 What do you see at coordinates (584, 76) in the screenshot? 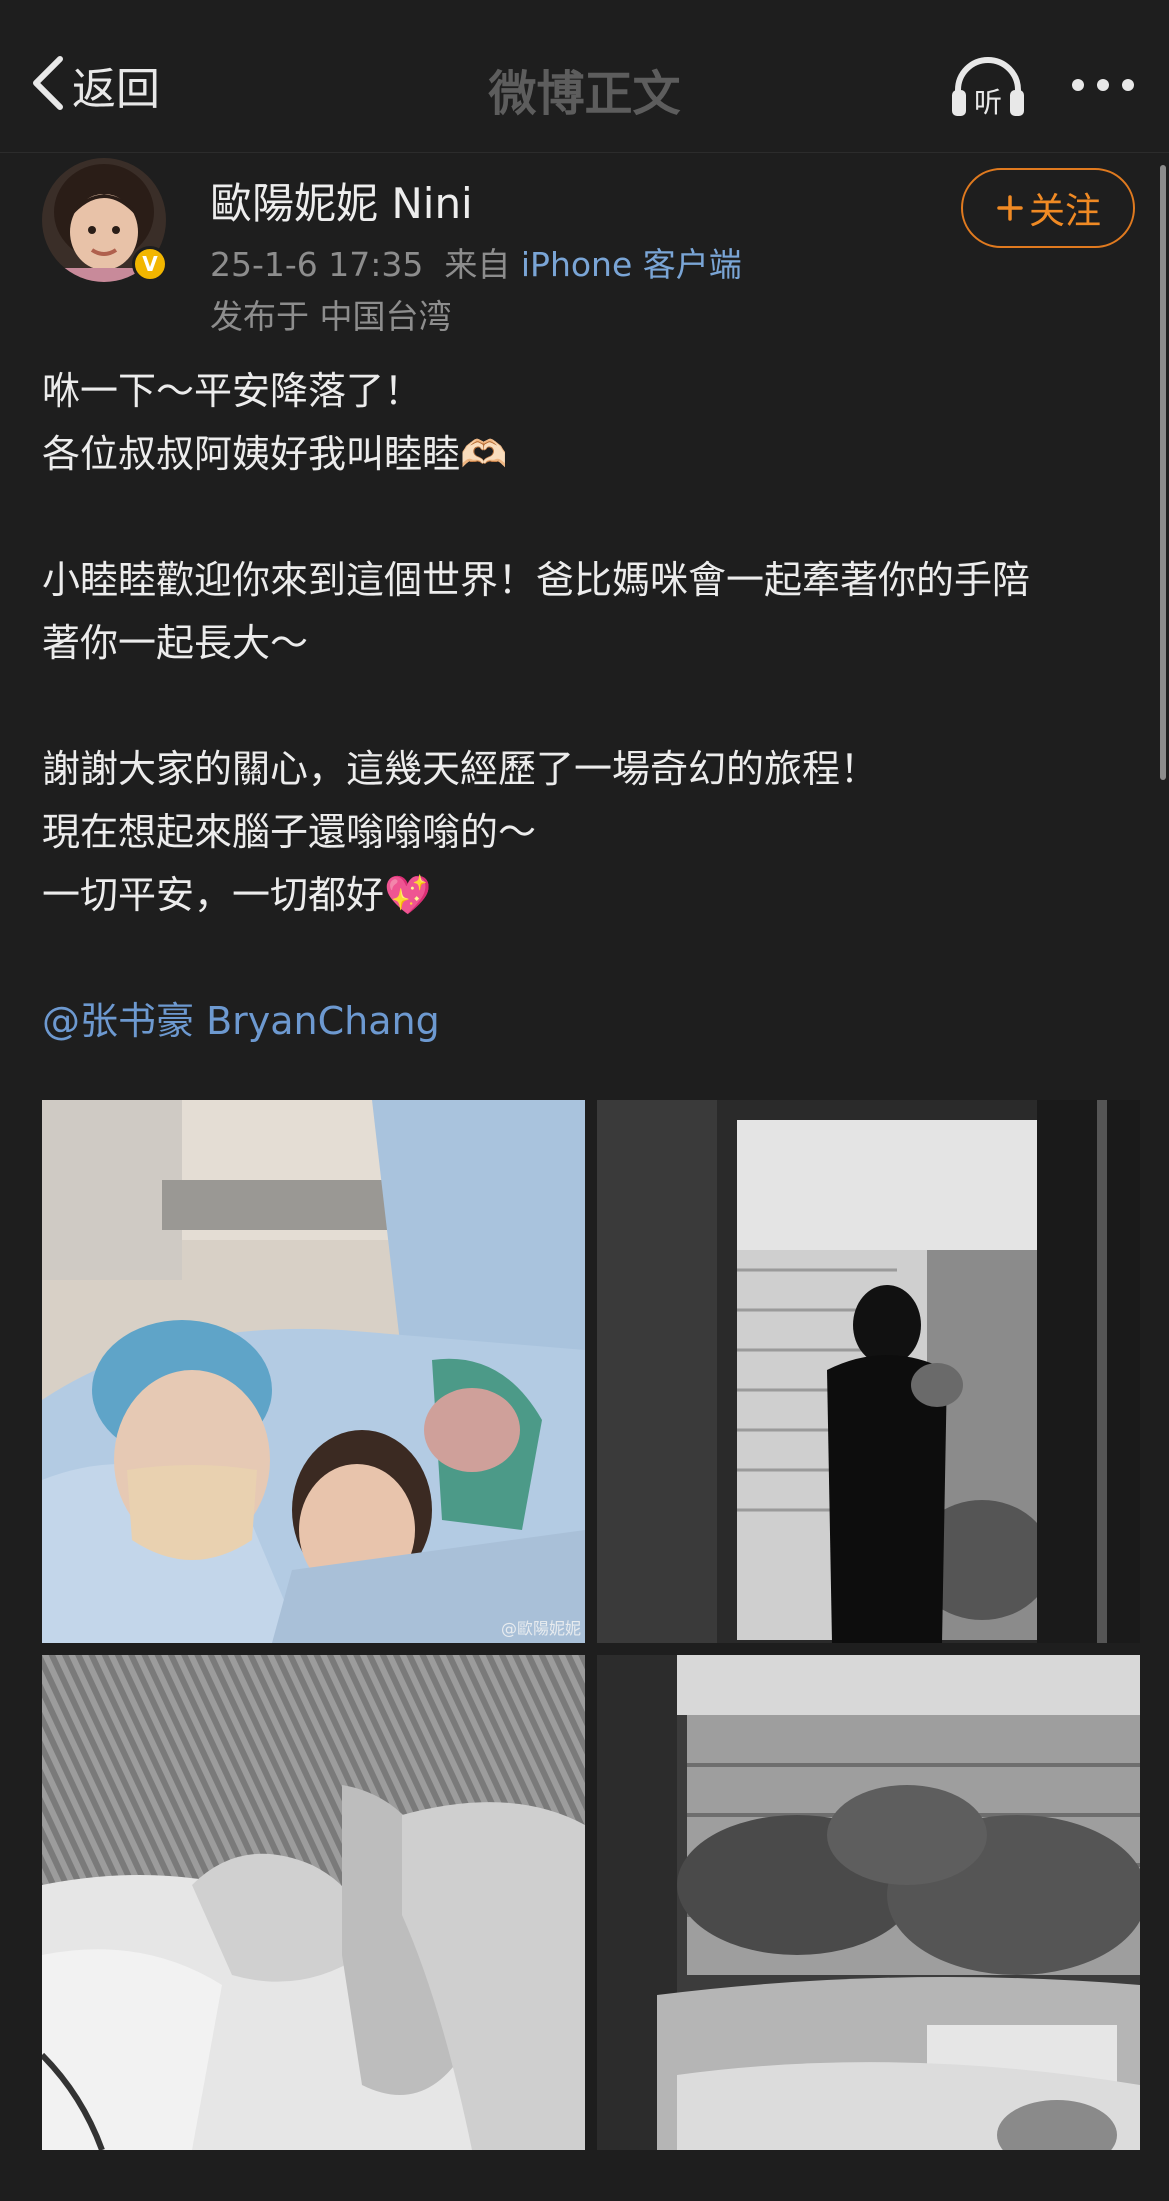
I see `top-nav-bar: 返回 微博正文 听` at bounding box center [584, 76].